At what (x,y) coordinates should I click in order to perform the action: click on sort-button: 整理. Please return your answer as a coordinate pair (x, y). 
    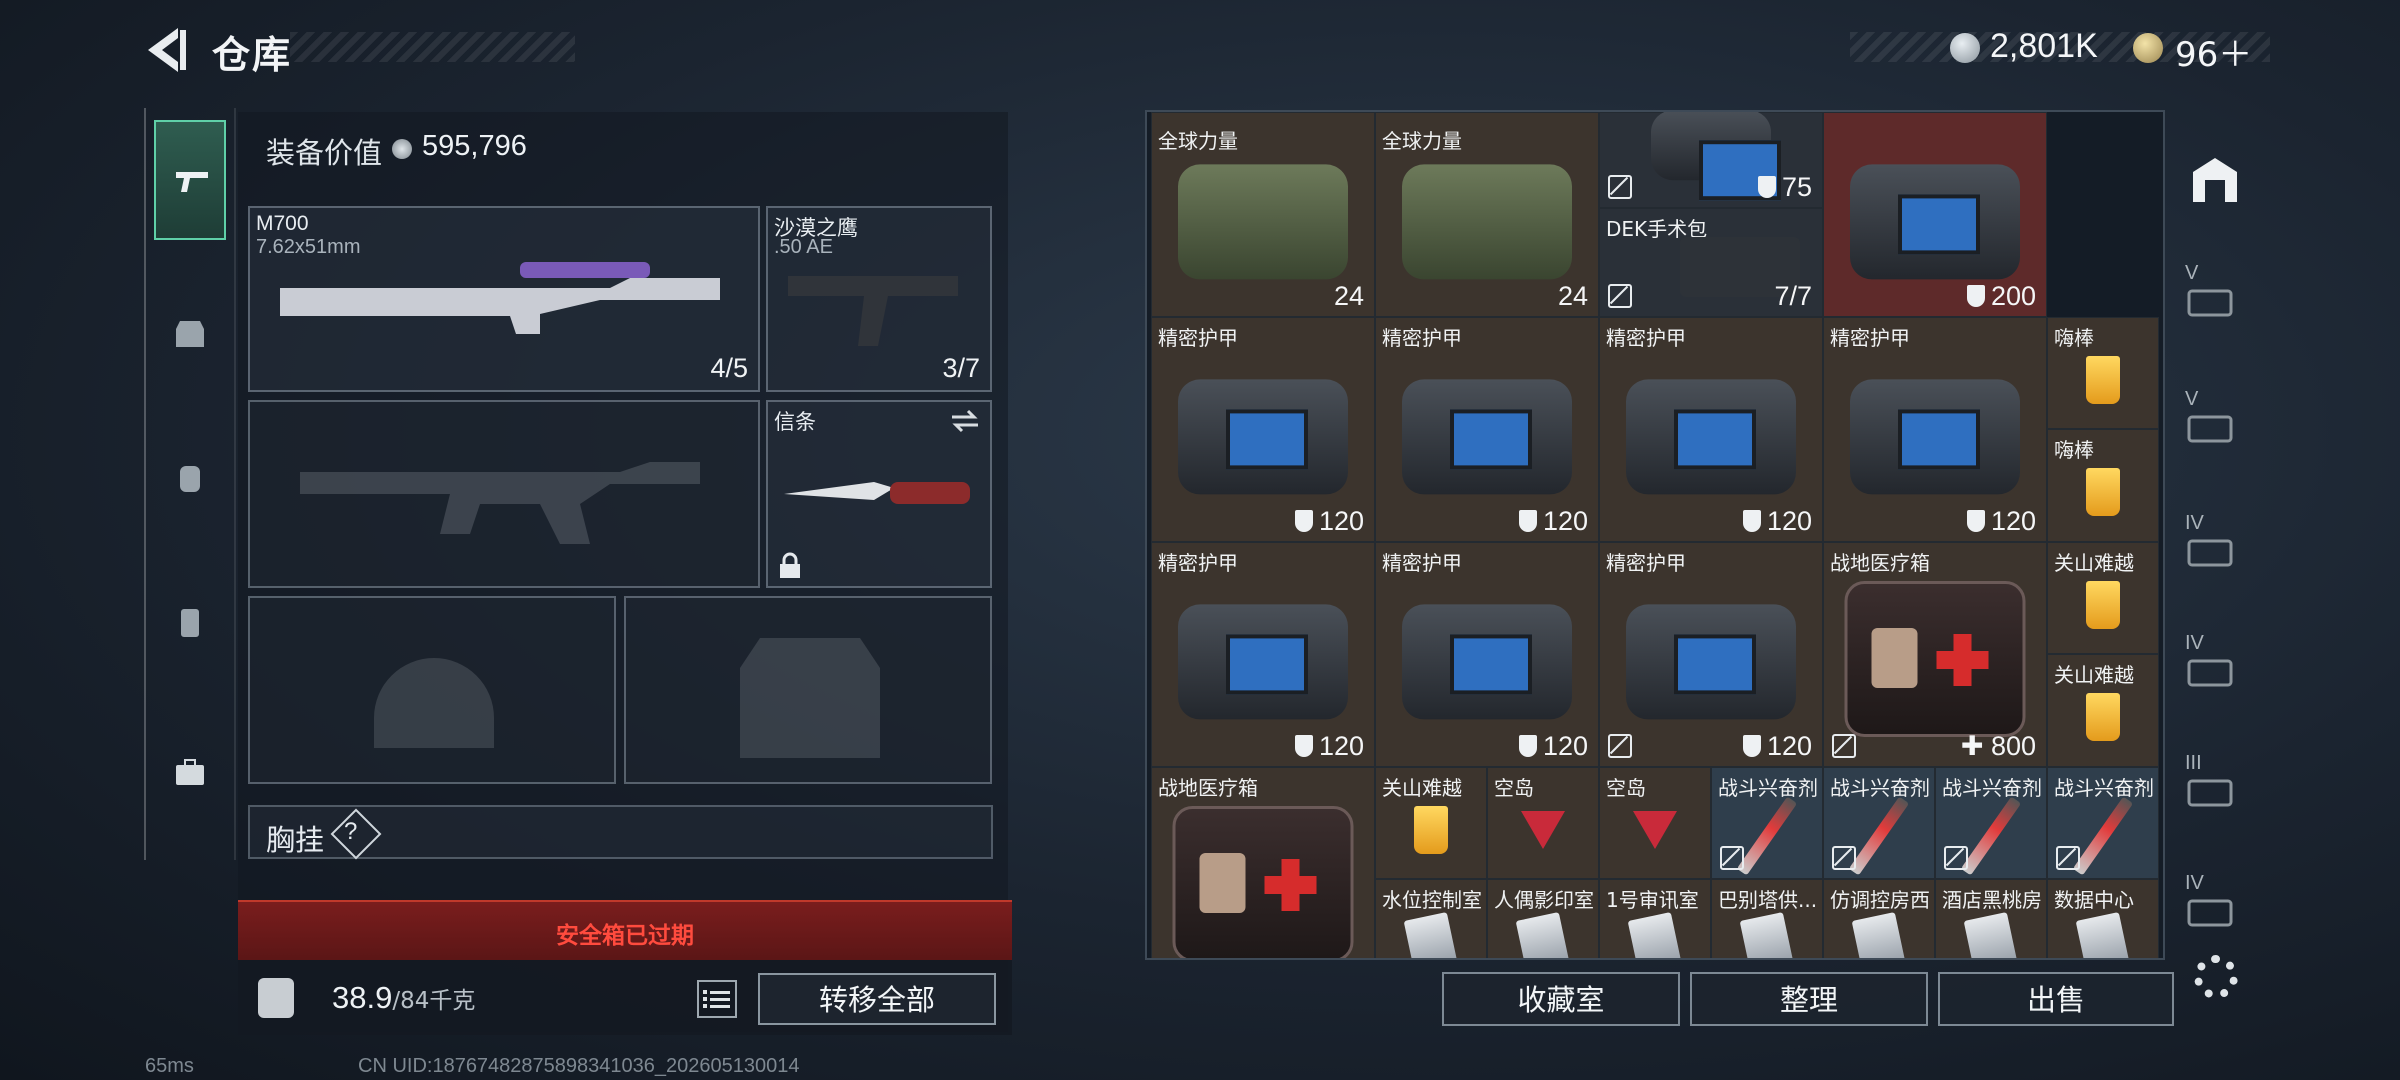
    Looking at the image, I should click on (1809, 999).